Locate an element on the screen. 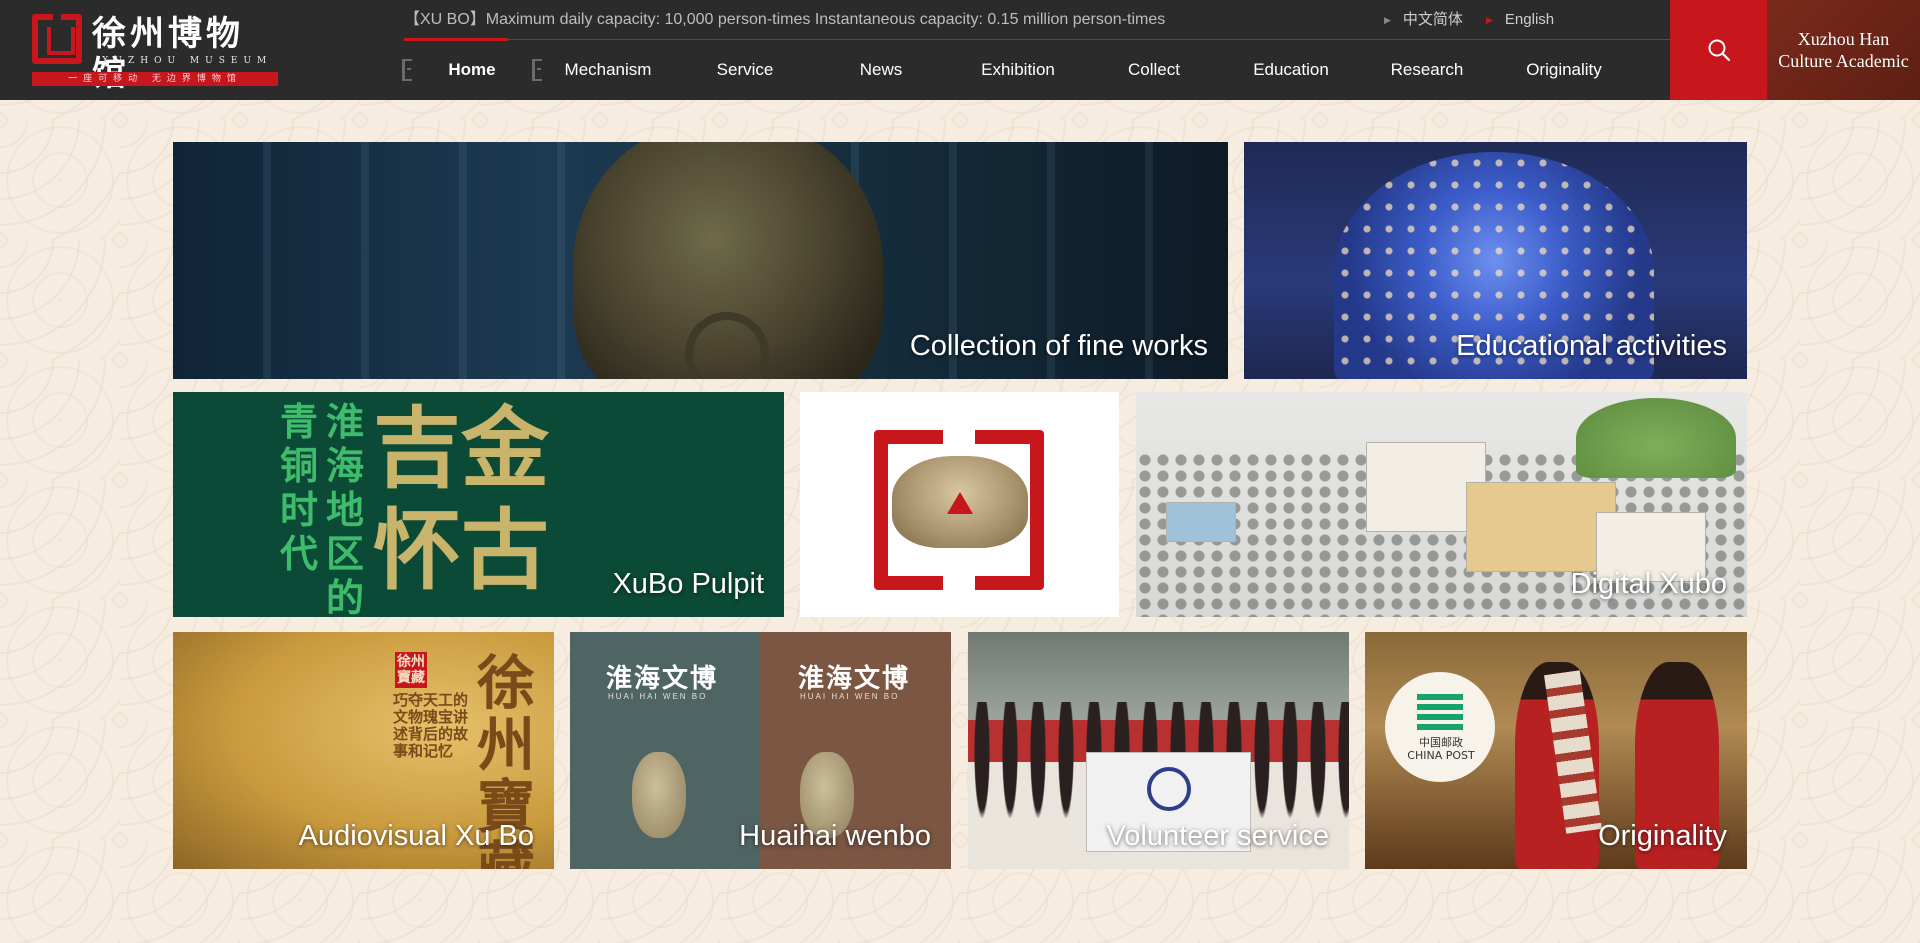 Image resolution: width=1920 pixels, height=943 pixels. tile-digital-label: Digital Xubo is located at coordinates (1648, 584).